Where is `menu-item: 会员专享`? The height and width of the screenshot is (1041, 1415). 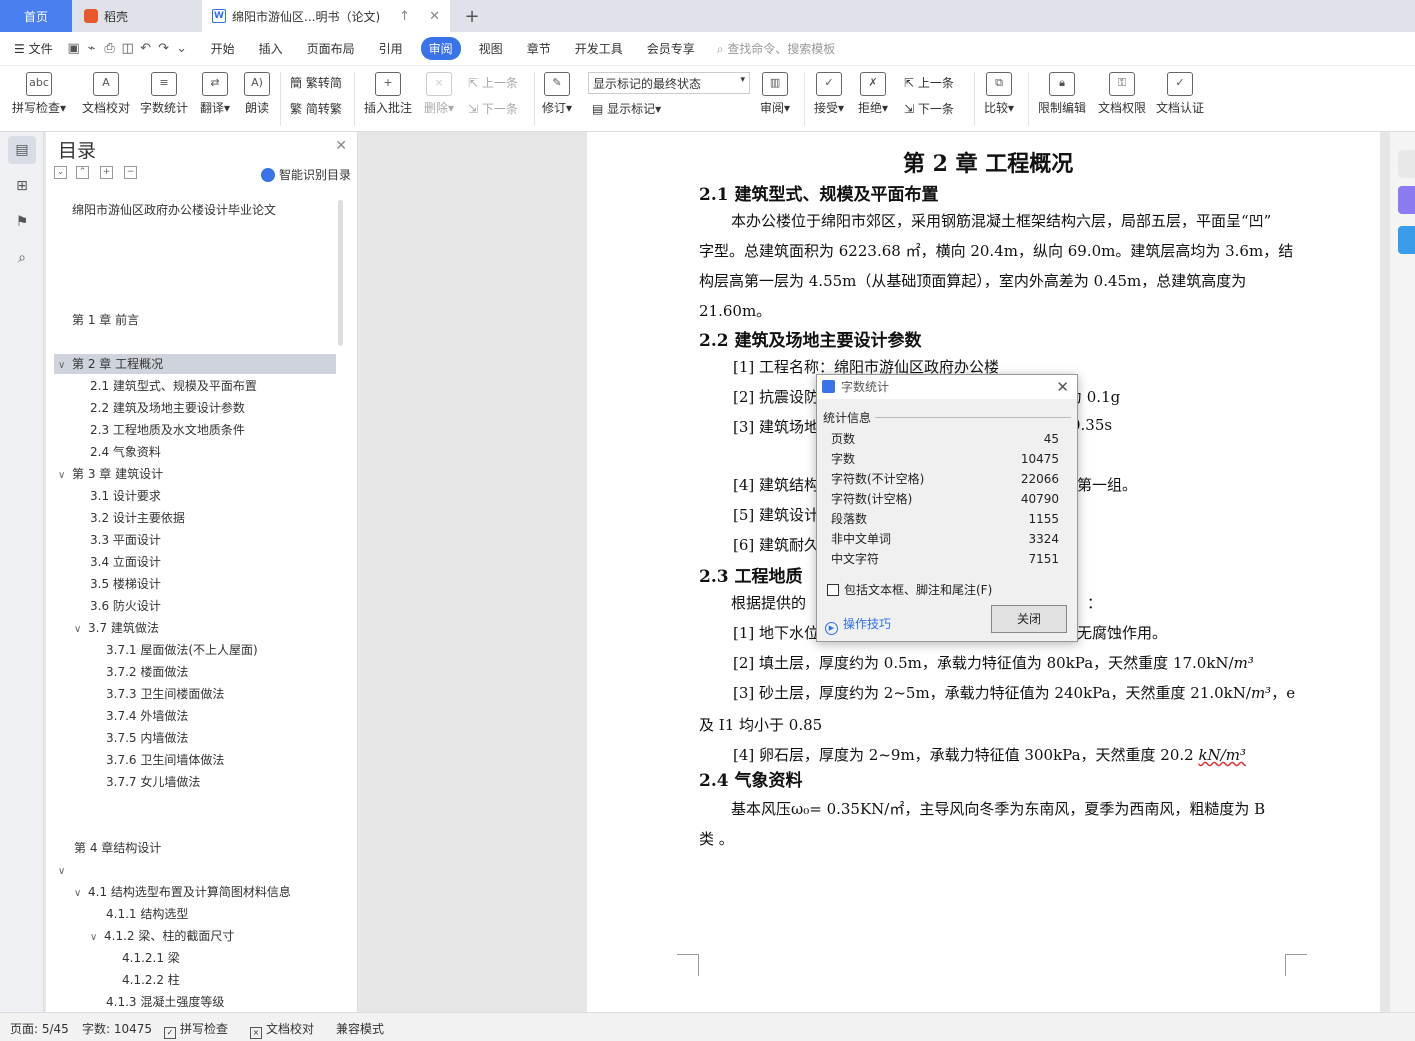 menu-item: 会员专享 is located at coordinates (671, 48).